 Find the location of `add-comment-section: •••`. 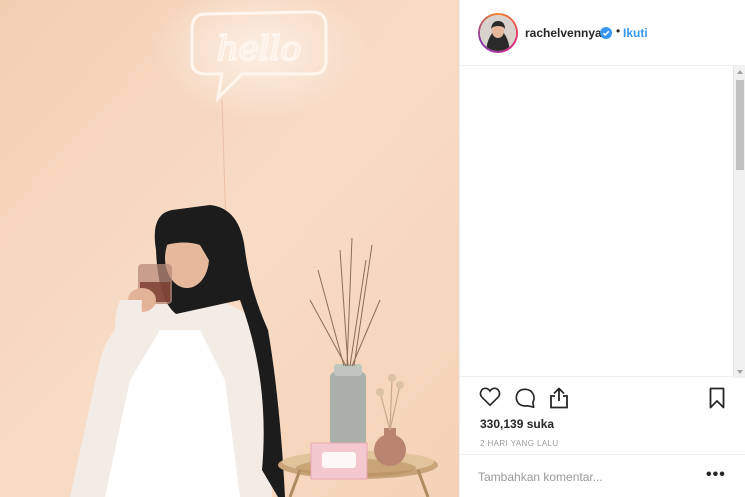

add-comment-section: ••• is located at coordinates (602, 475).